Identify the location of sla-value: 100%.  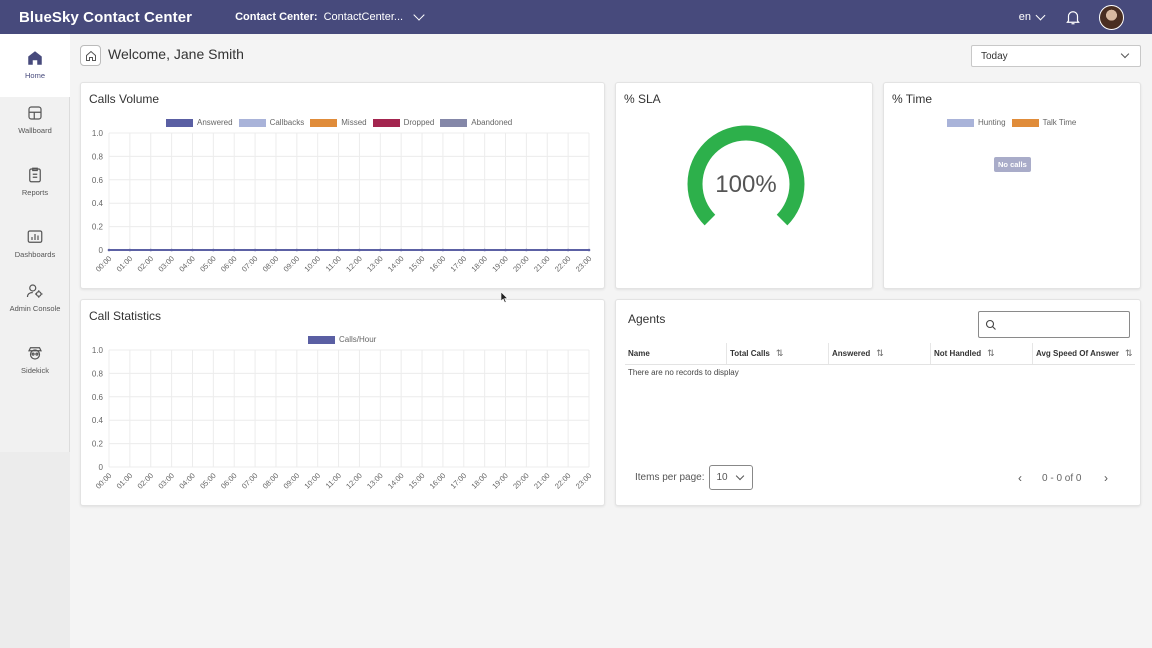
(745, 184).